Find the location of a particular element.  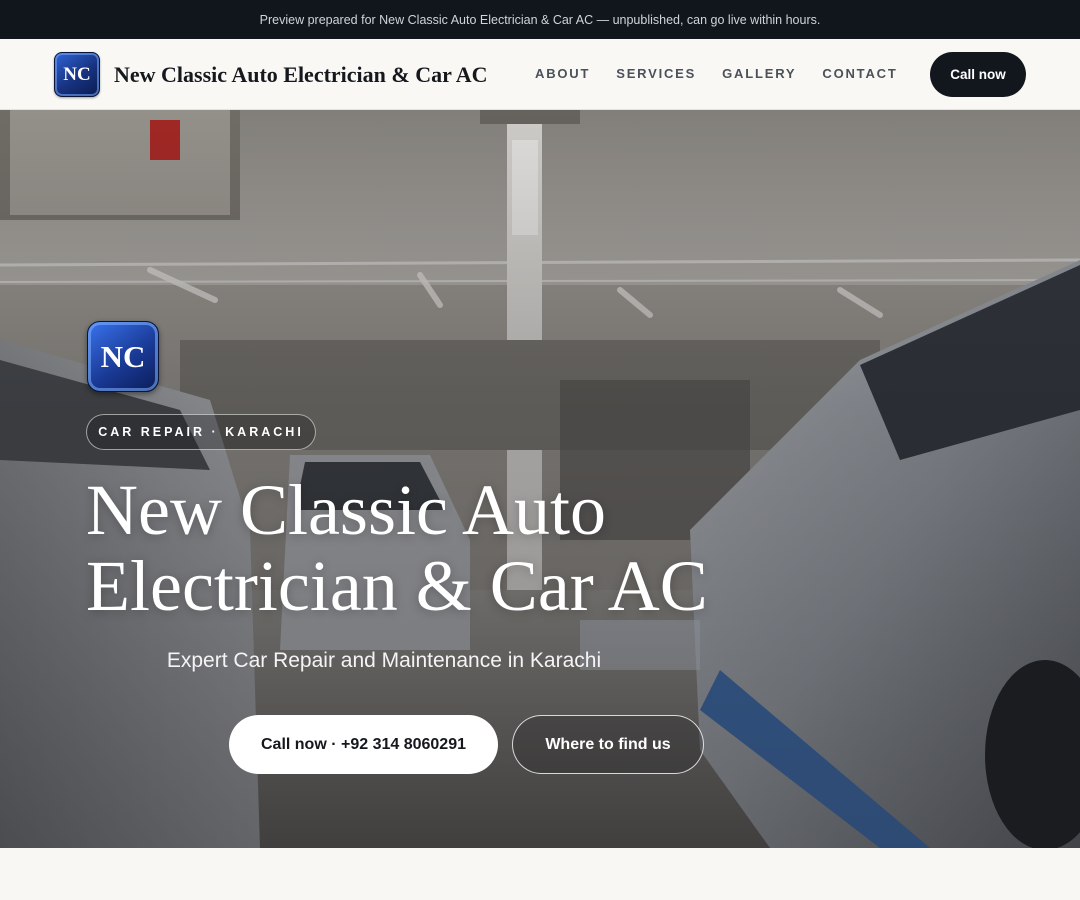

hero-title: New Classic Auto Electrician & Car AC is located at coordinates (436, 548).